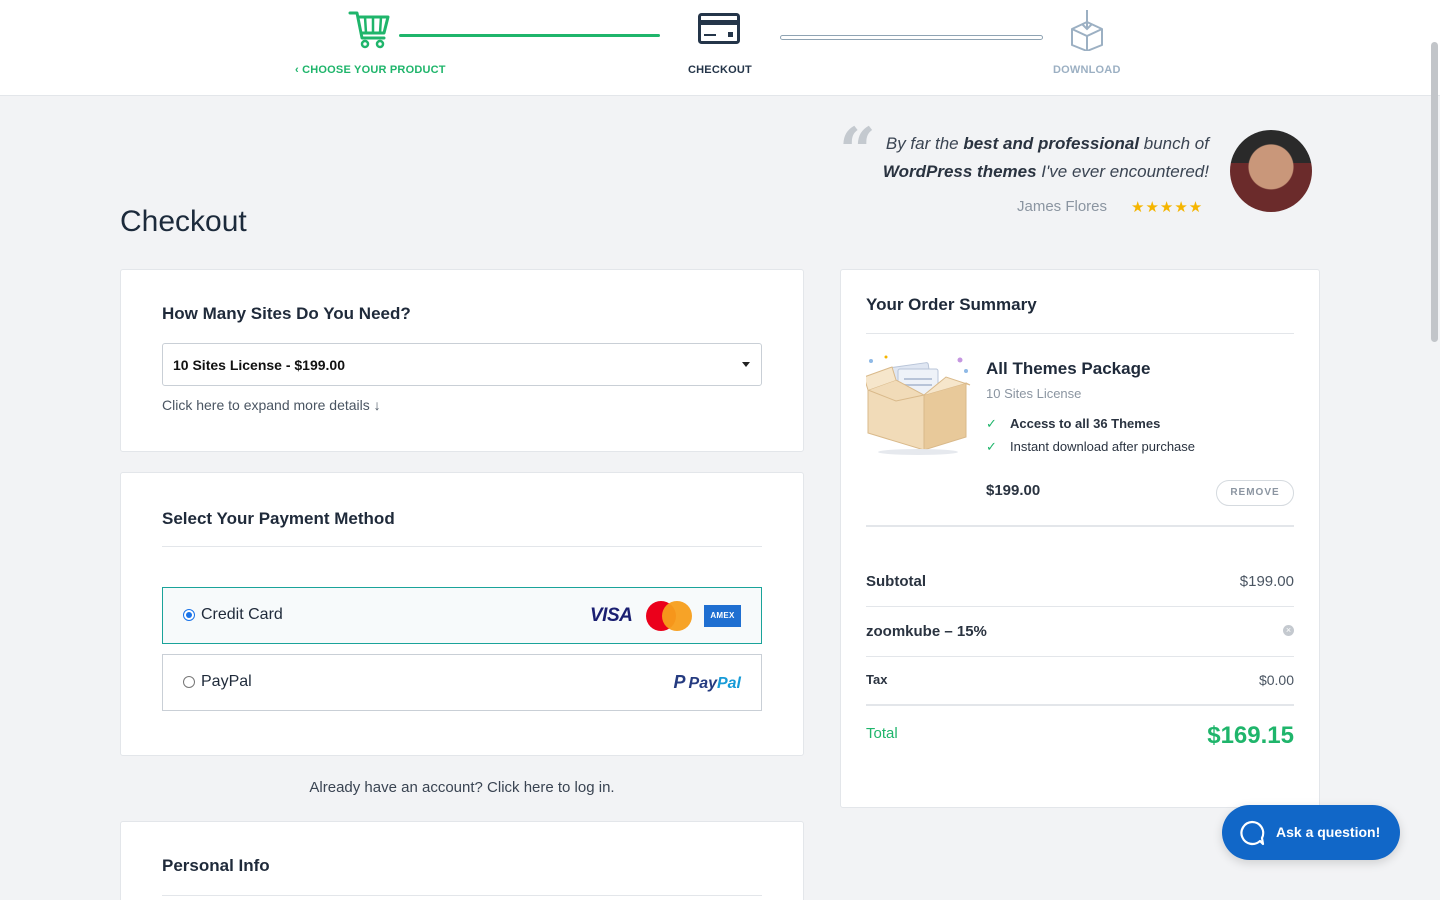  I want to click on subtotal-label: Subtotal, so click(896, 581).